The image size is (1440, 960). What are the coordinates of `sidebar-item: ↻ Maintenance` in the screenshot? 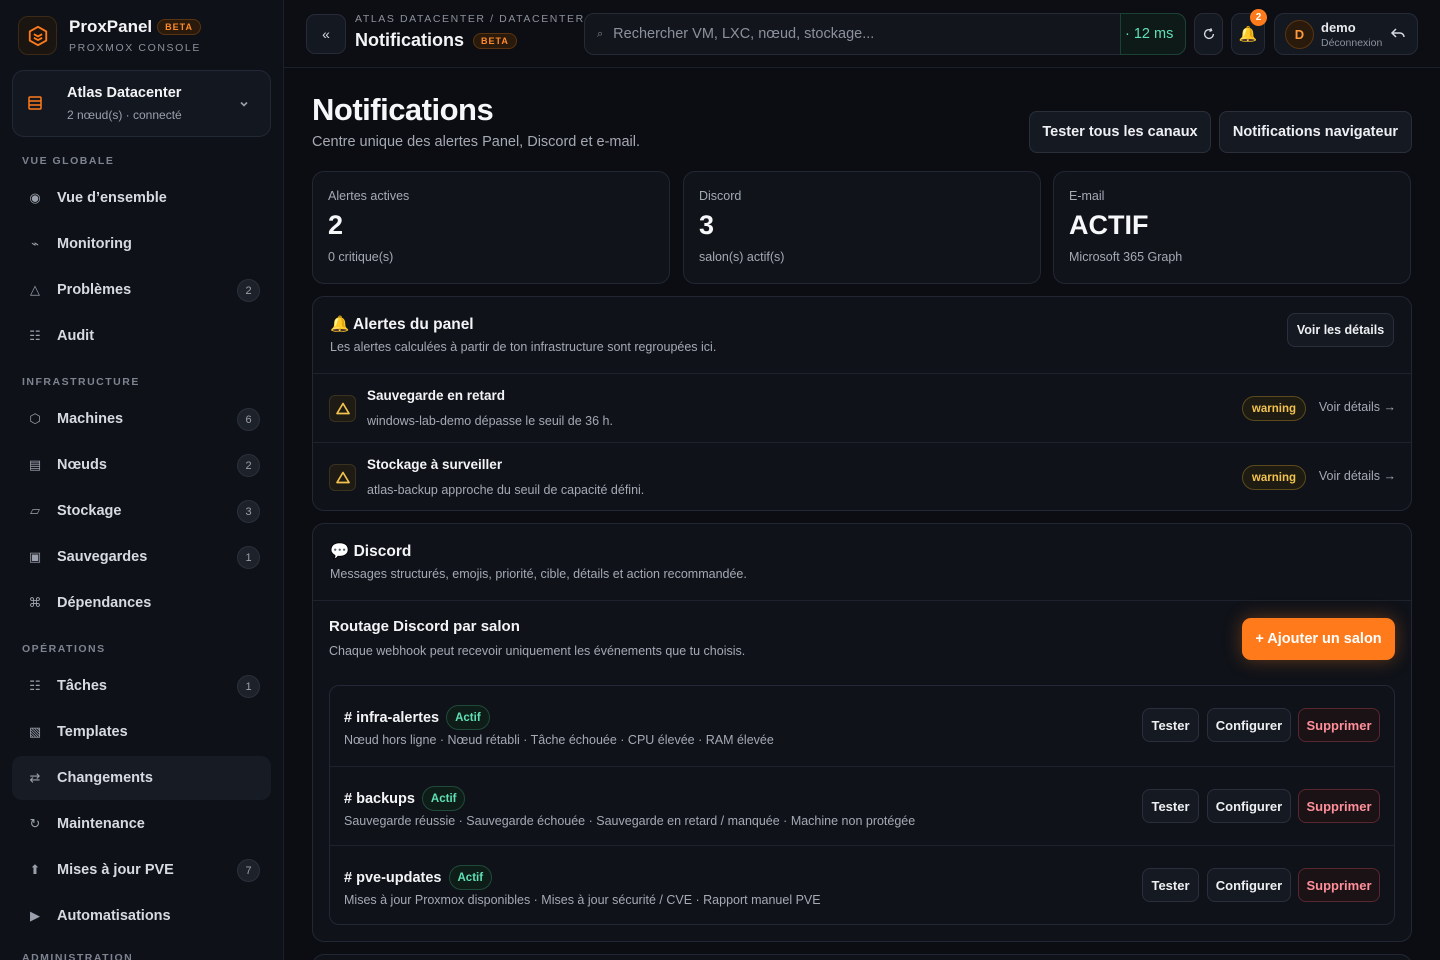 It's located at (141, 824).